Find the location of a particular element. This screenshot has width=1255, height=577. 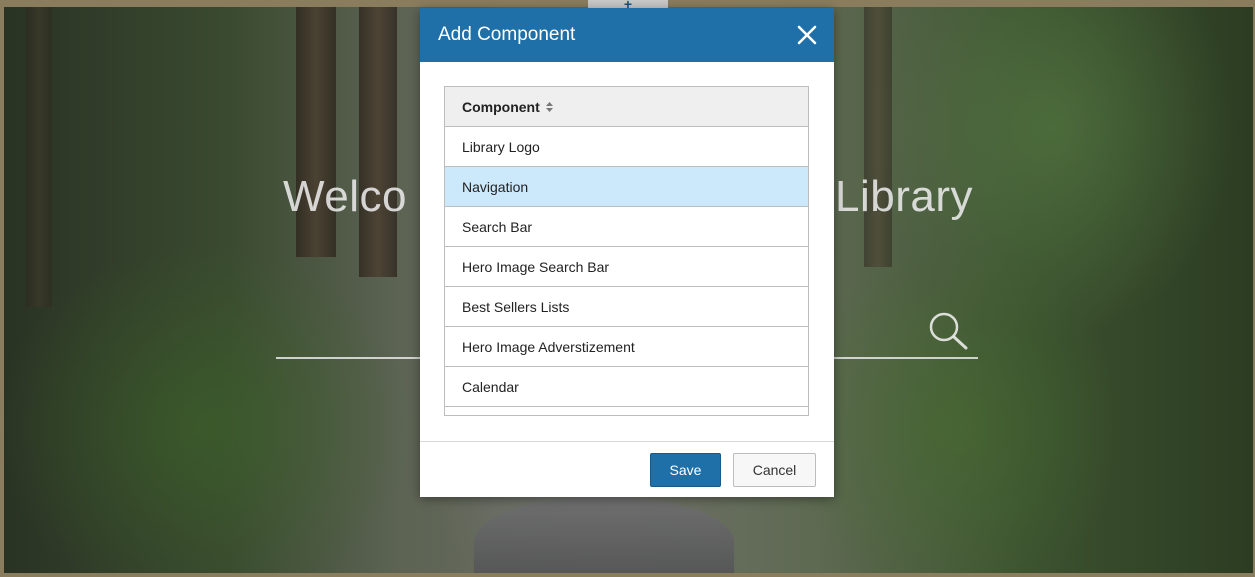

table-row: Navigation is located at coordinates (626, 187).